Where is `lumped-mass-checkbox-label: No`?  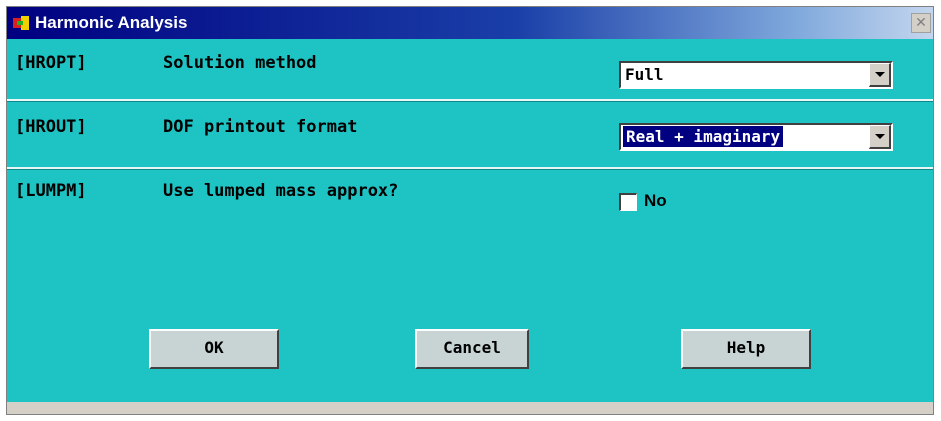
lumped-mass-checkbox-label: No is located at coordinates (655, 201).